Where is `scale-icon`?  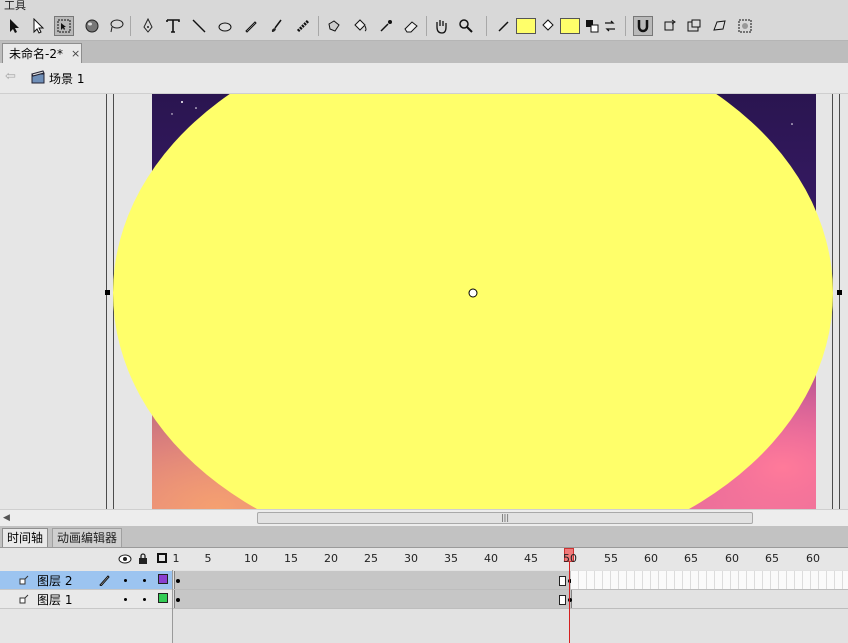
scale-icon is located at coordinates (694, 25).